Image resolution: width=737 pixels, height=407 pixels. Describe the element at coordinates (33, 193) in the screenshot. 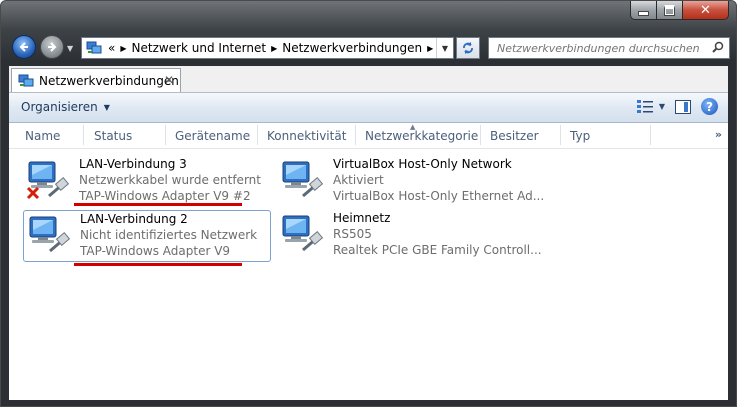

I see `error-x-icon` at that location.